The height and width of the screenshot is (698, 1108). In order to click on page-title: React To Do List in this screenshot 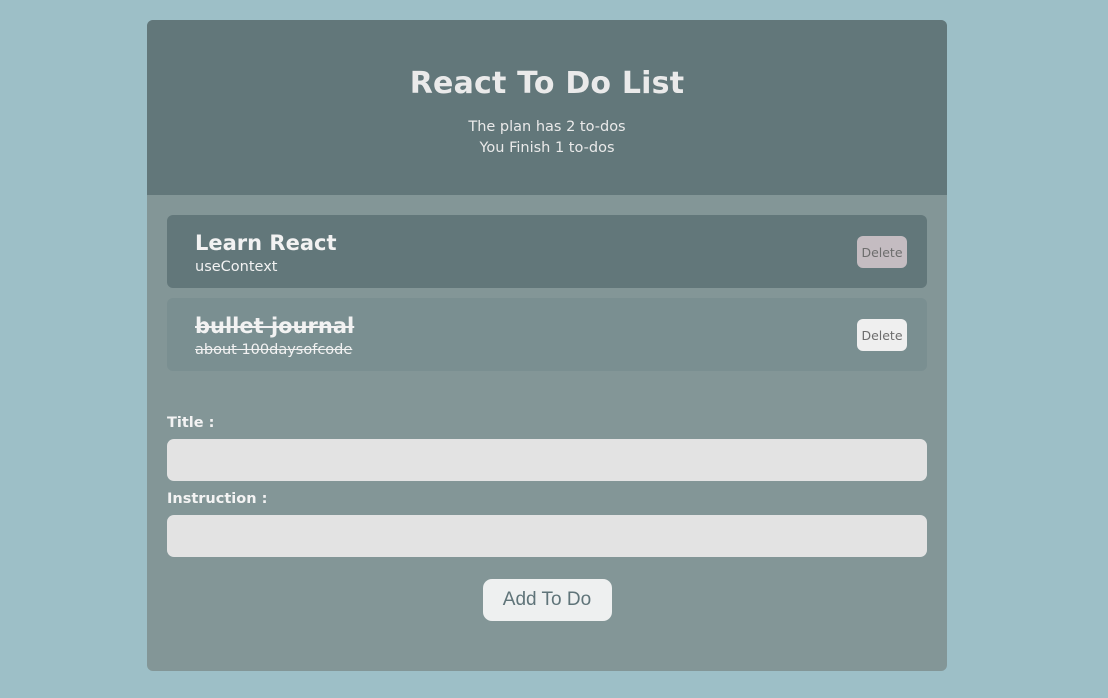, I will do `click(547, 83)`.